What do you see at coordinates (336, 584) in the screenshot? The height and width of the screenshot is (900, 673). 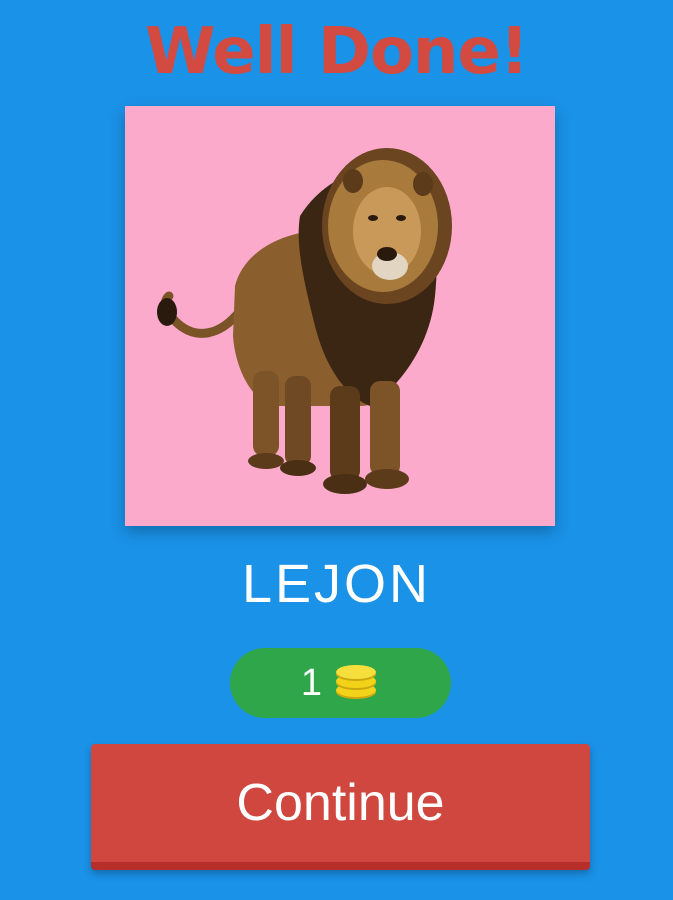 I see `answer-text: LEJON` at bounding box center [336, 584].